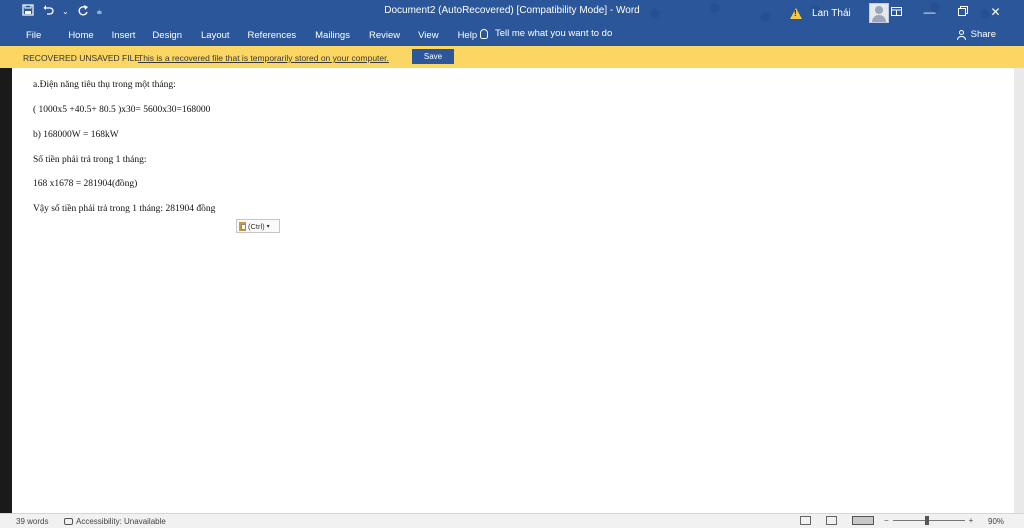 The width and height of the screenshot is (1024, 528). Describe the element at coordinates (961, 34) in the screenshot. I see `person-icon` at that location.